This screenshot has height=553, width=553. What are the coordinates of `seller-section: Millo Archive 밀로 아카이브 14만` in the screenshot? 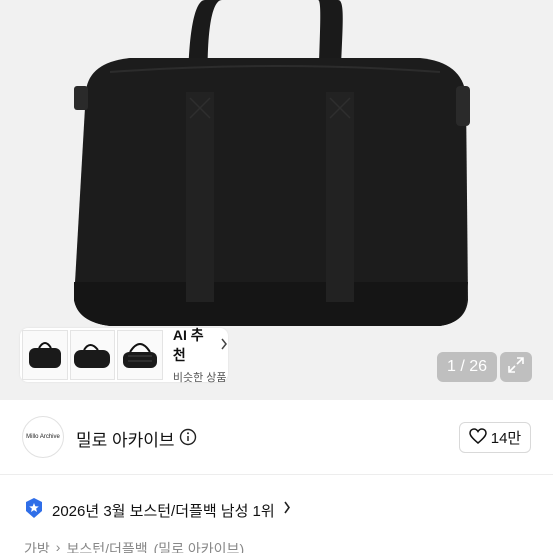 It's located at (276, 437).